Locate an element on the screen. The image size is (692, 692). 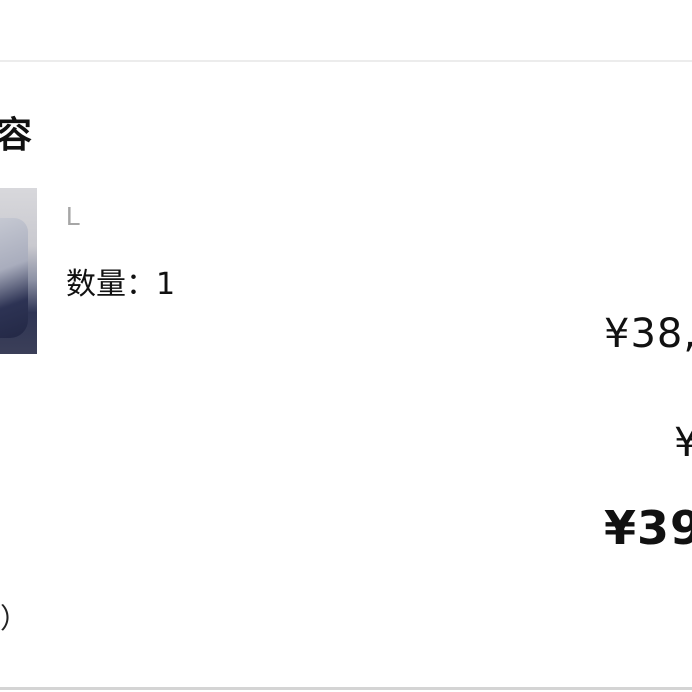
product-image-shape is located at coordinates (14, 278).